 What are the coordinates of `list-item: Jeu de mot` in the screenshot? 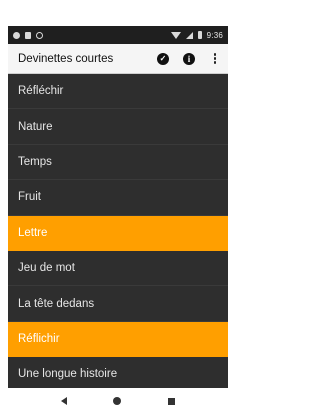 It's located at (118, 269).